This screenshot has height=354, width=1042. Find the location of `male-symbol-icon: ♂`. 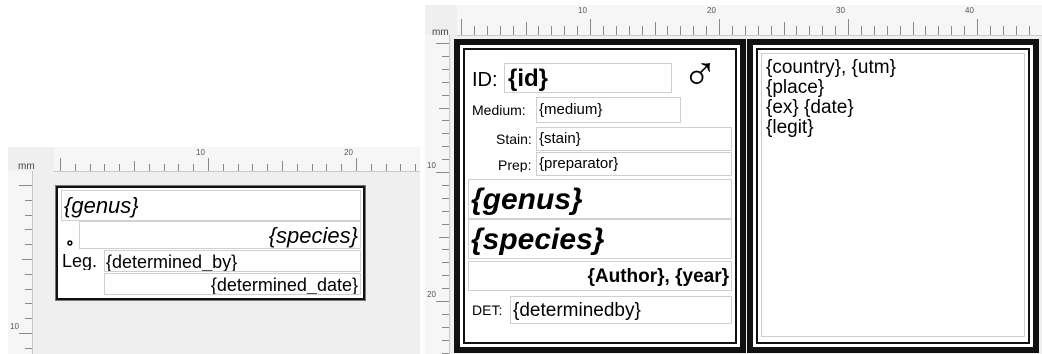

male-symbol-icon: ♂ is located at coordinates (710, 75).